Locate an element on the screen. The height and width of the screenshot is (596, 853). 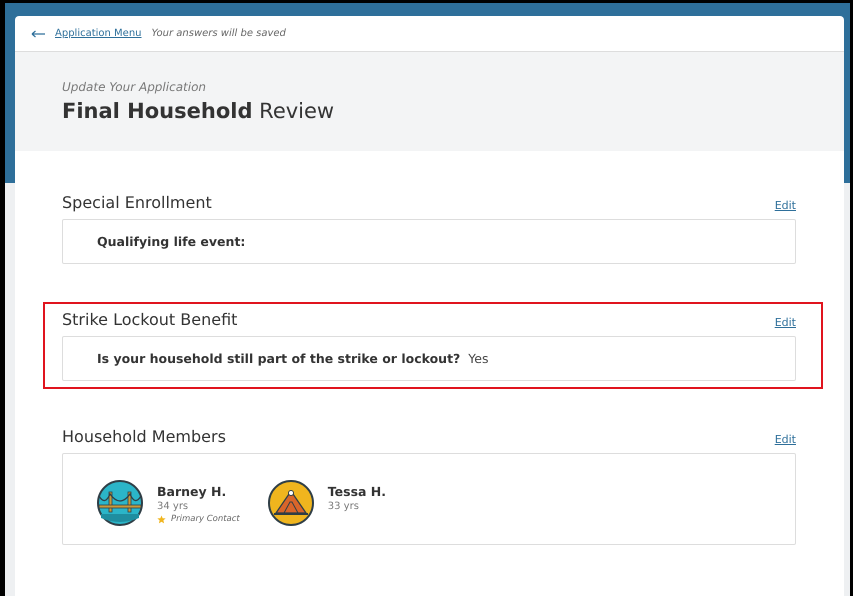
page-eyebrow: Update Your Application is located at coordinates (135, 87).